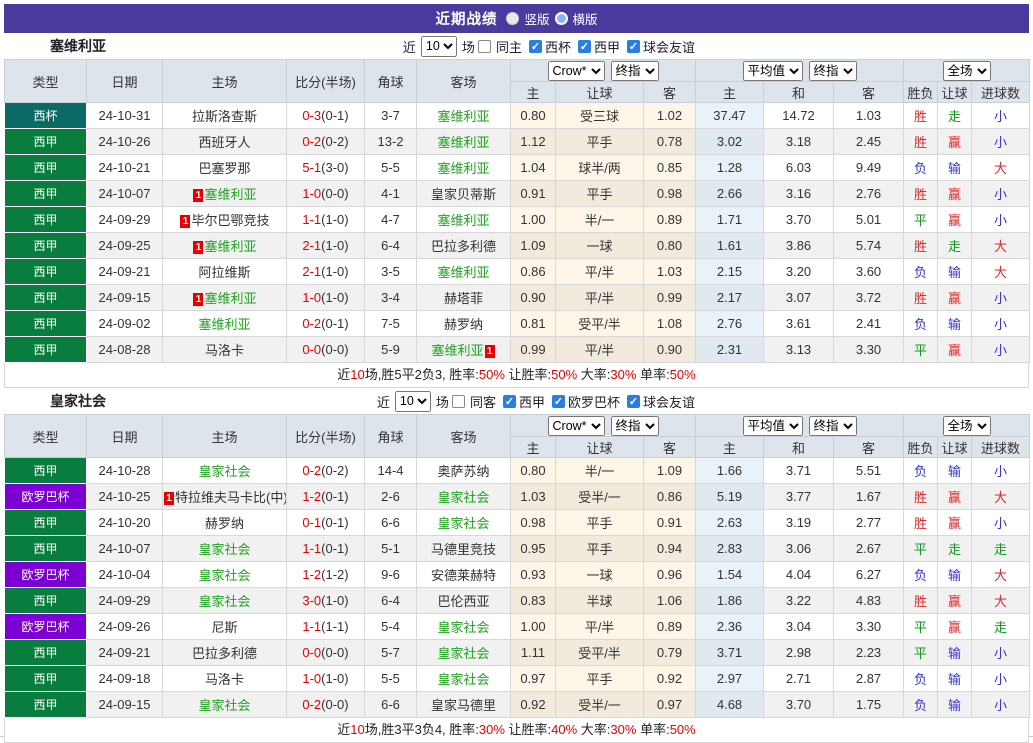  Describe the element at coordinates (623, 374) in the screenshot. I see `summary-value: 30%` at that location.